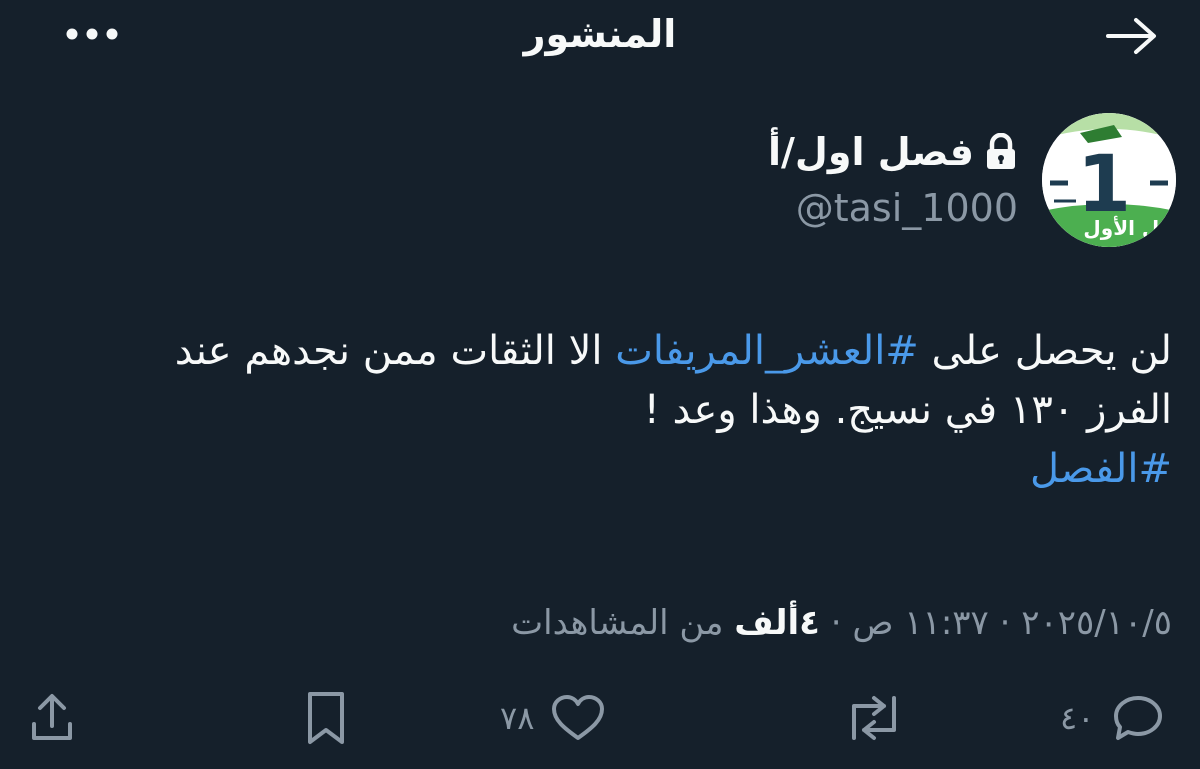  I want to click on bookmark-icon, so click(326, 718).